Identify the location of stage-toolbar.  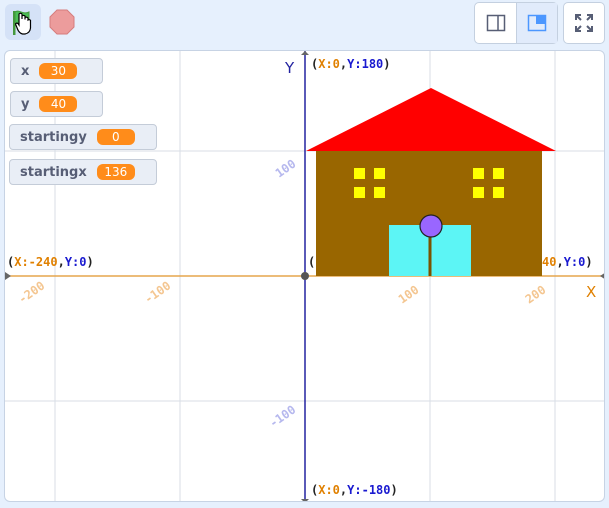
(304, 23).